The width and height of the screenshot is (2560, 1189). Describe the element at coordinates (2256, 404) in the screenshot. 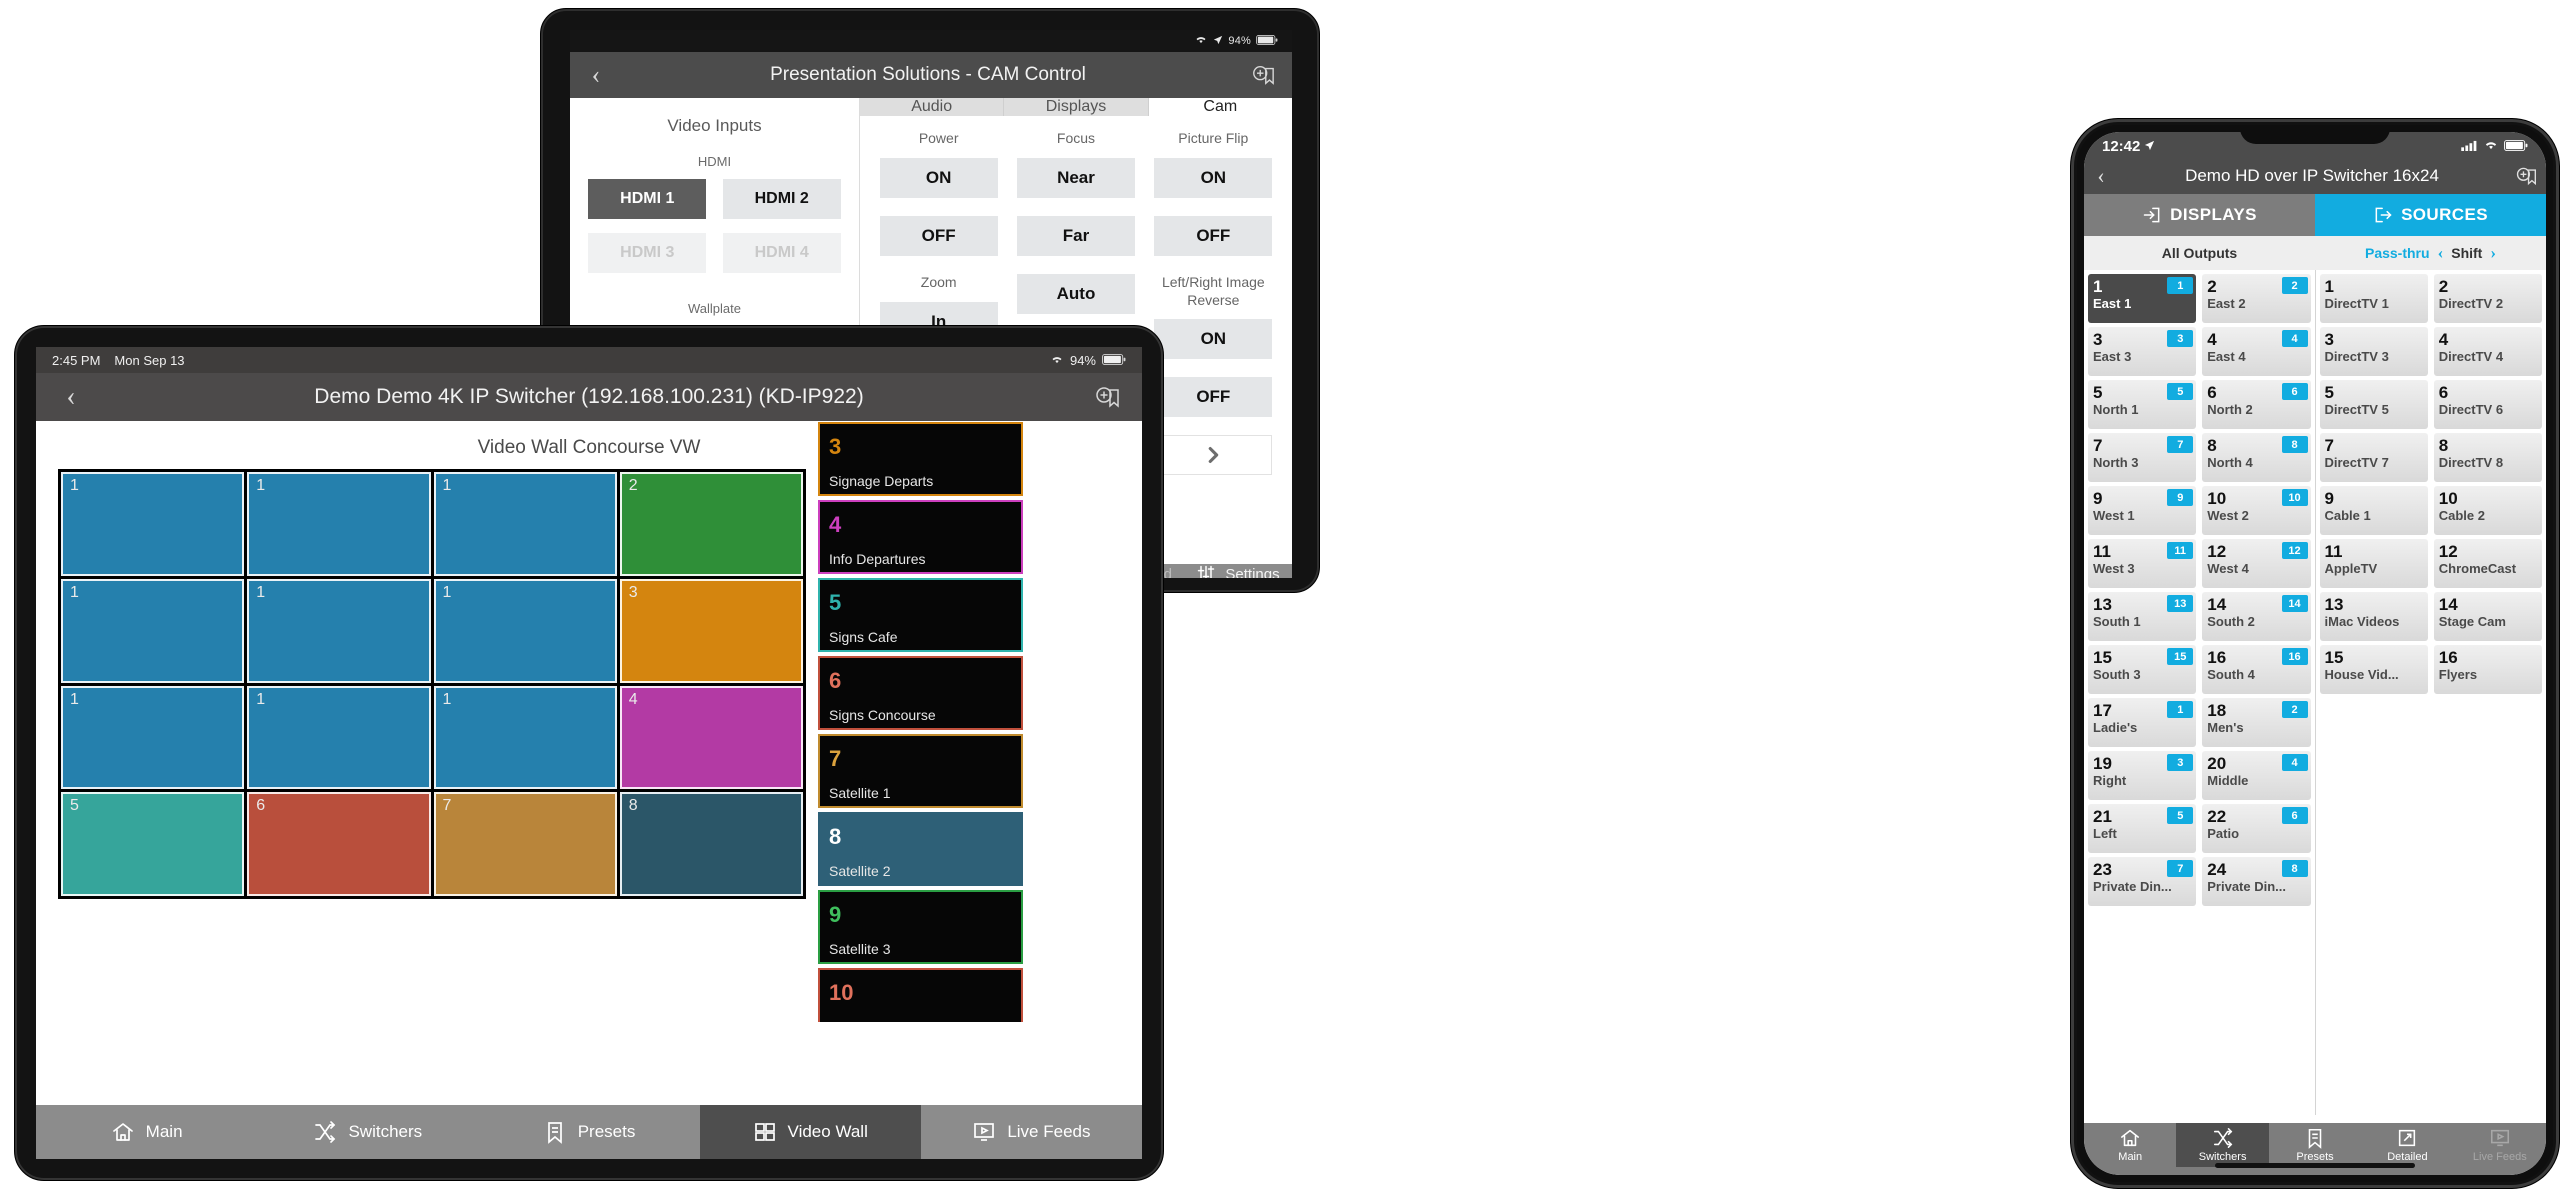

I see `display-cell: 6 North 26` at that location.